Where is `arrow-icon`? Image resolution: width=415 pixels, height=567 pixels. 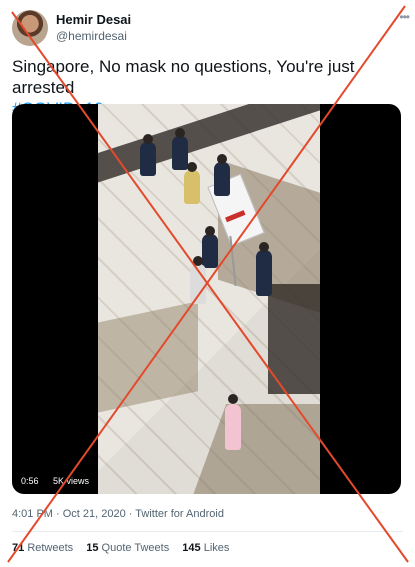
arrow-icon is located at coordinates (235, 216).